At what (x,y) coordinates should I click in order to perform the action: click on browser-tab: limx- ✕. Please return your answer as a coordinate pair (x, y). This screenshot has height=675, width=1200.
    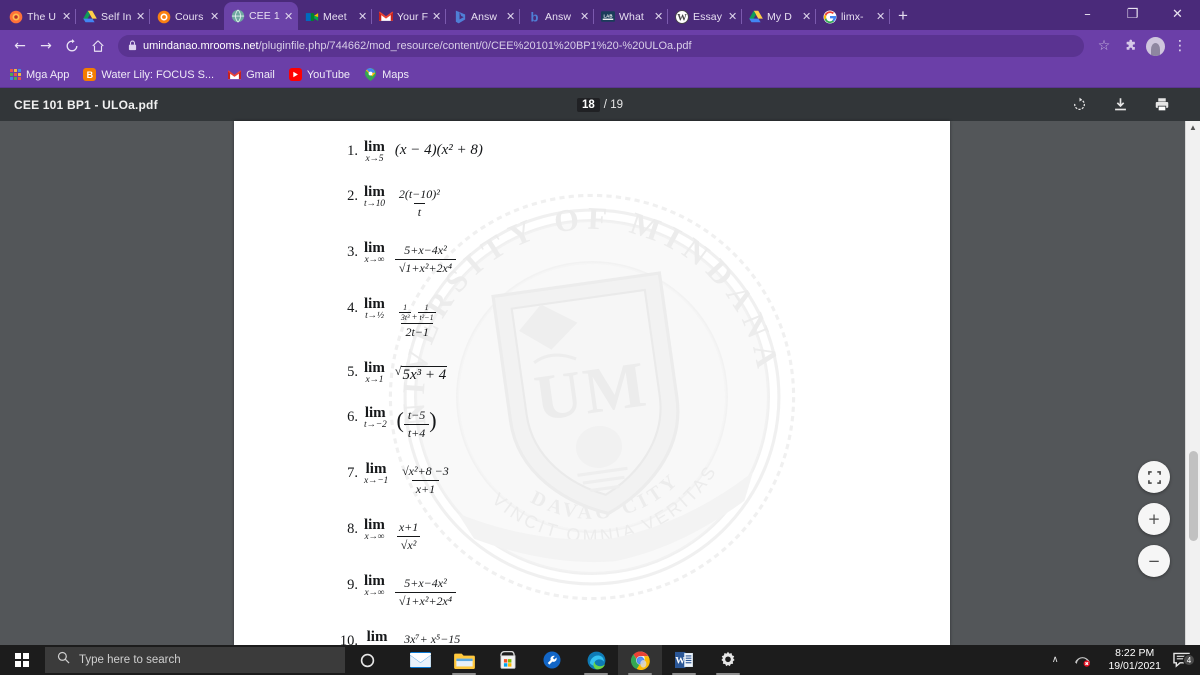
    Looking at the image, I should click on (853, 16).